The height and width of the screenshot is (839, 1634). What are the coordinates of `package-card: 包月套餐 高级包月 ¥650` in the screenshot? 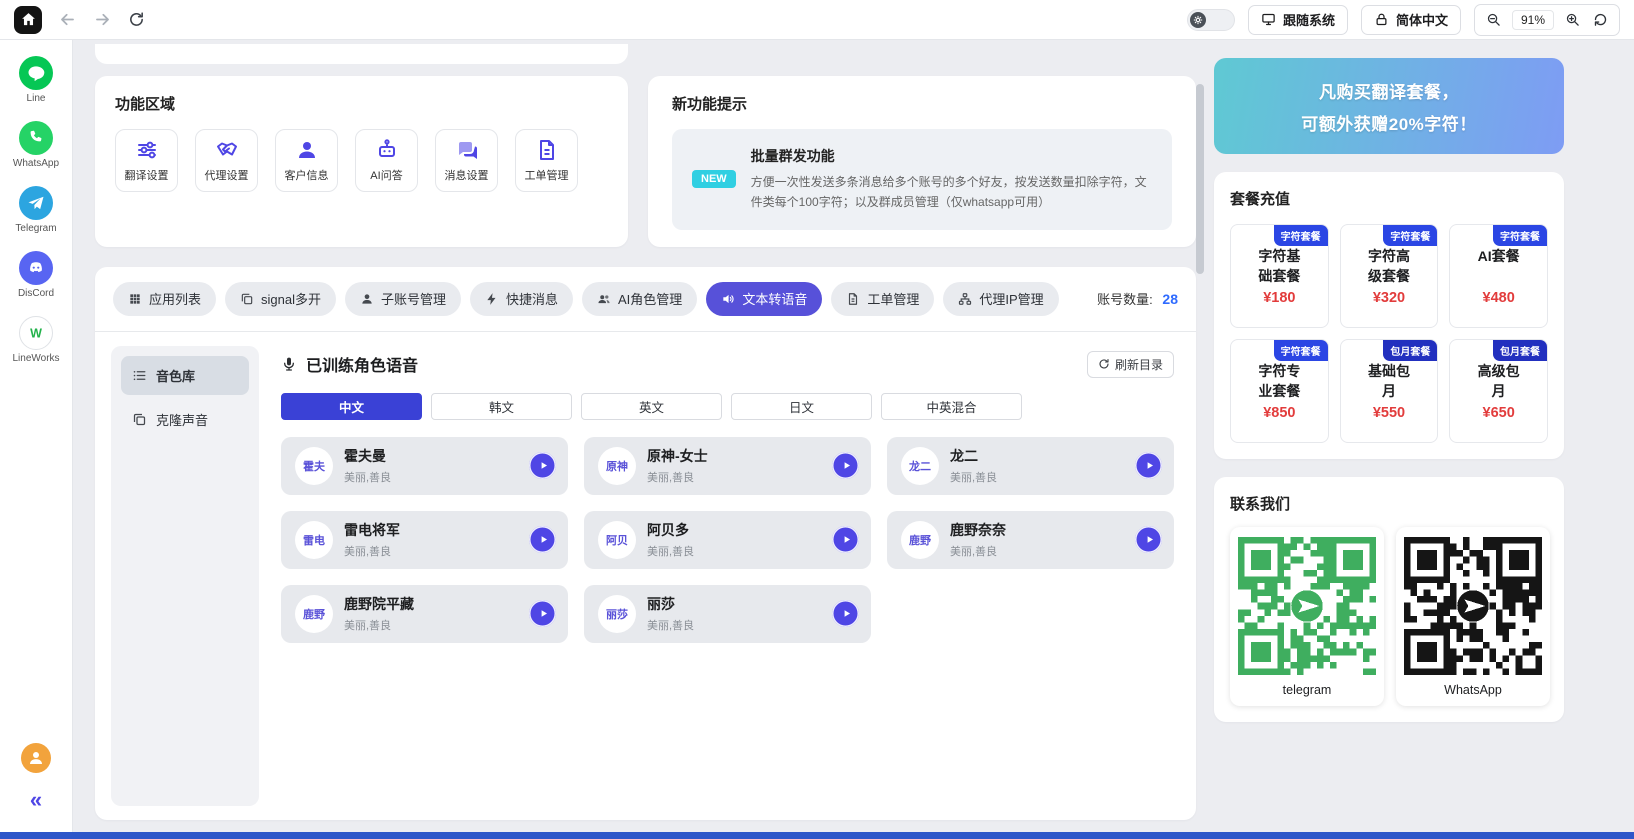 It's located at (1498, 391).